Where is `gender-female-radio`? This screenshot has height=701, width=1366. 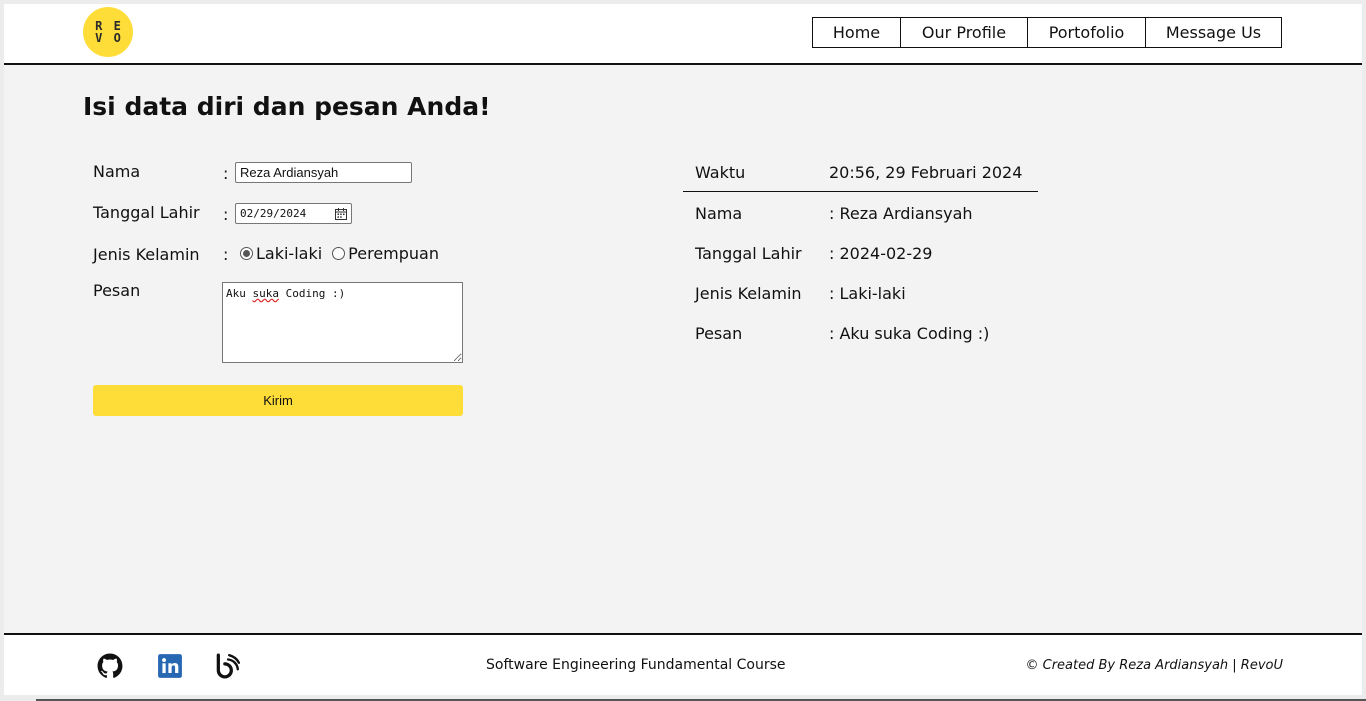
gender-female-radio is located at coordinates (339, 253).